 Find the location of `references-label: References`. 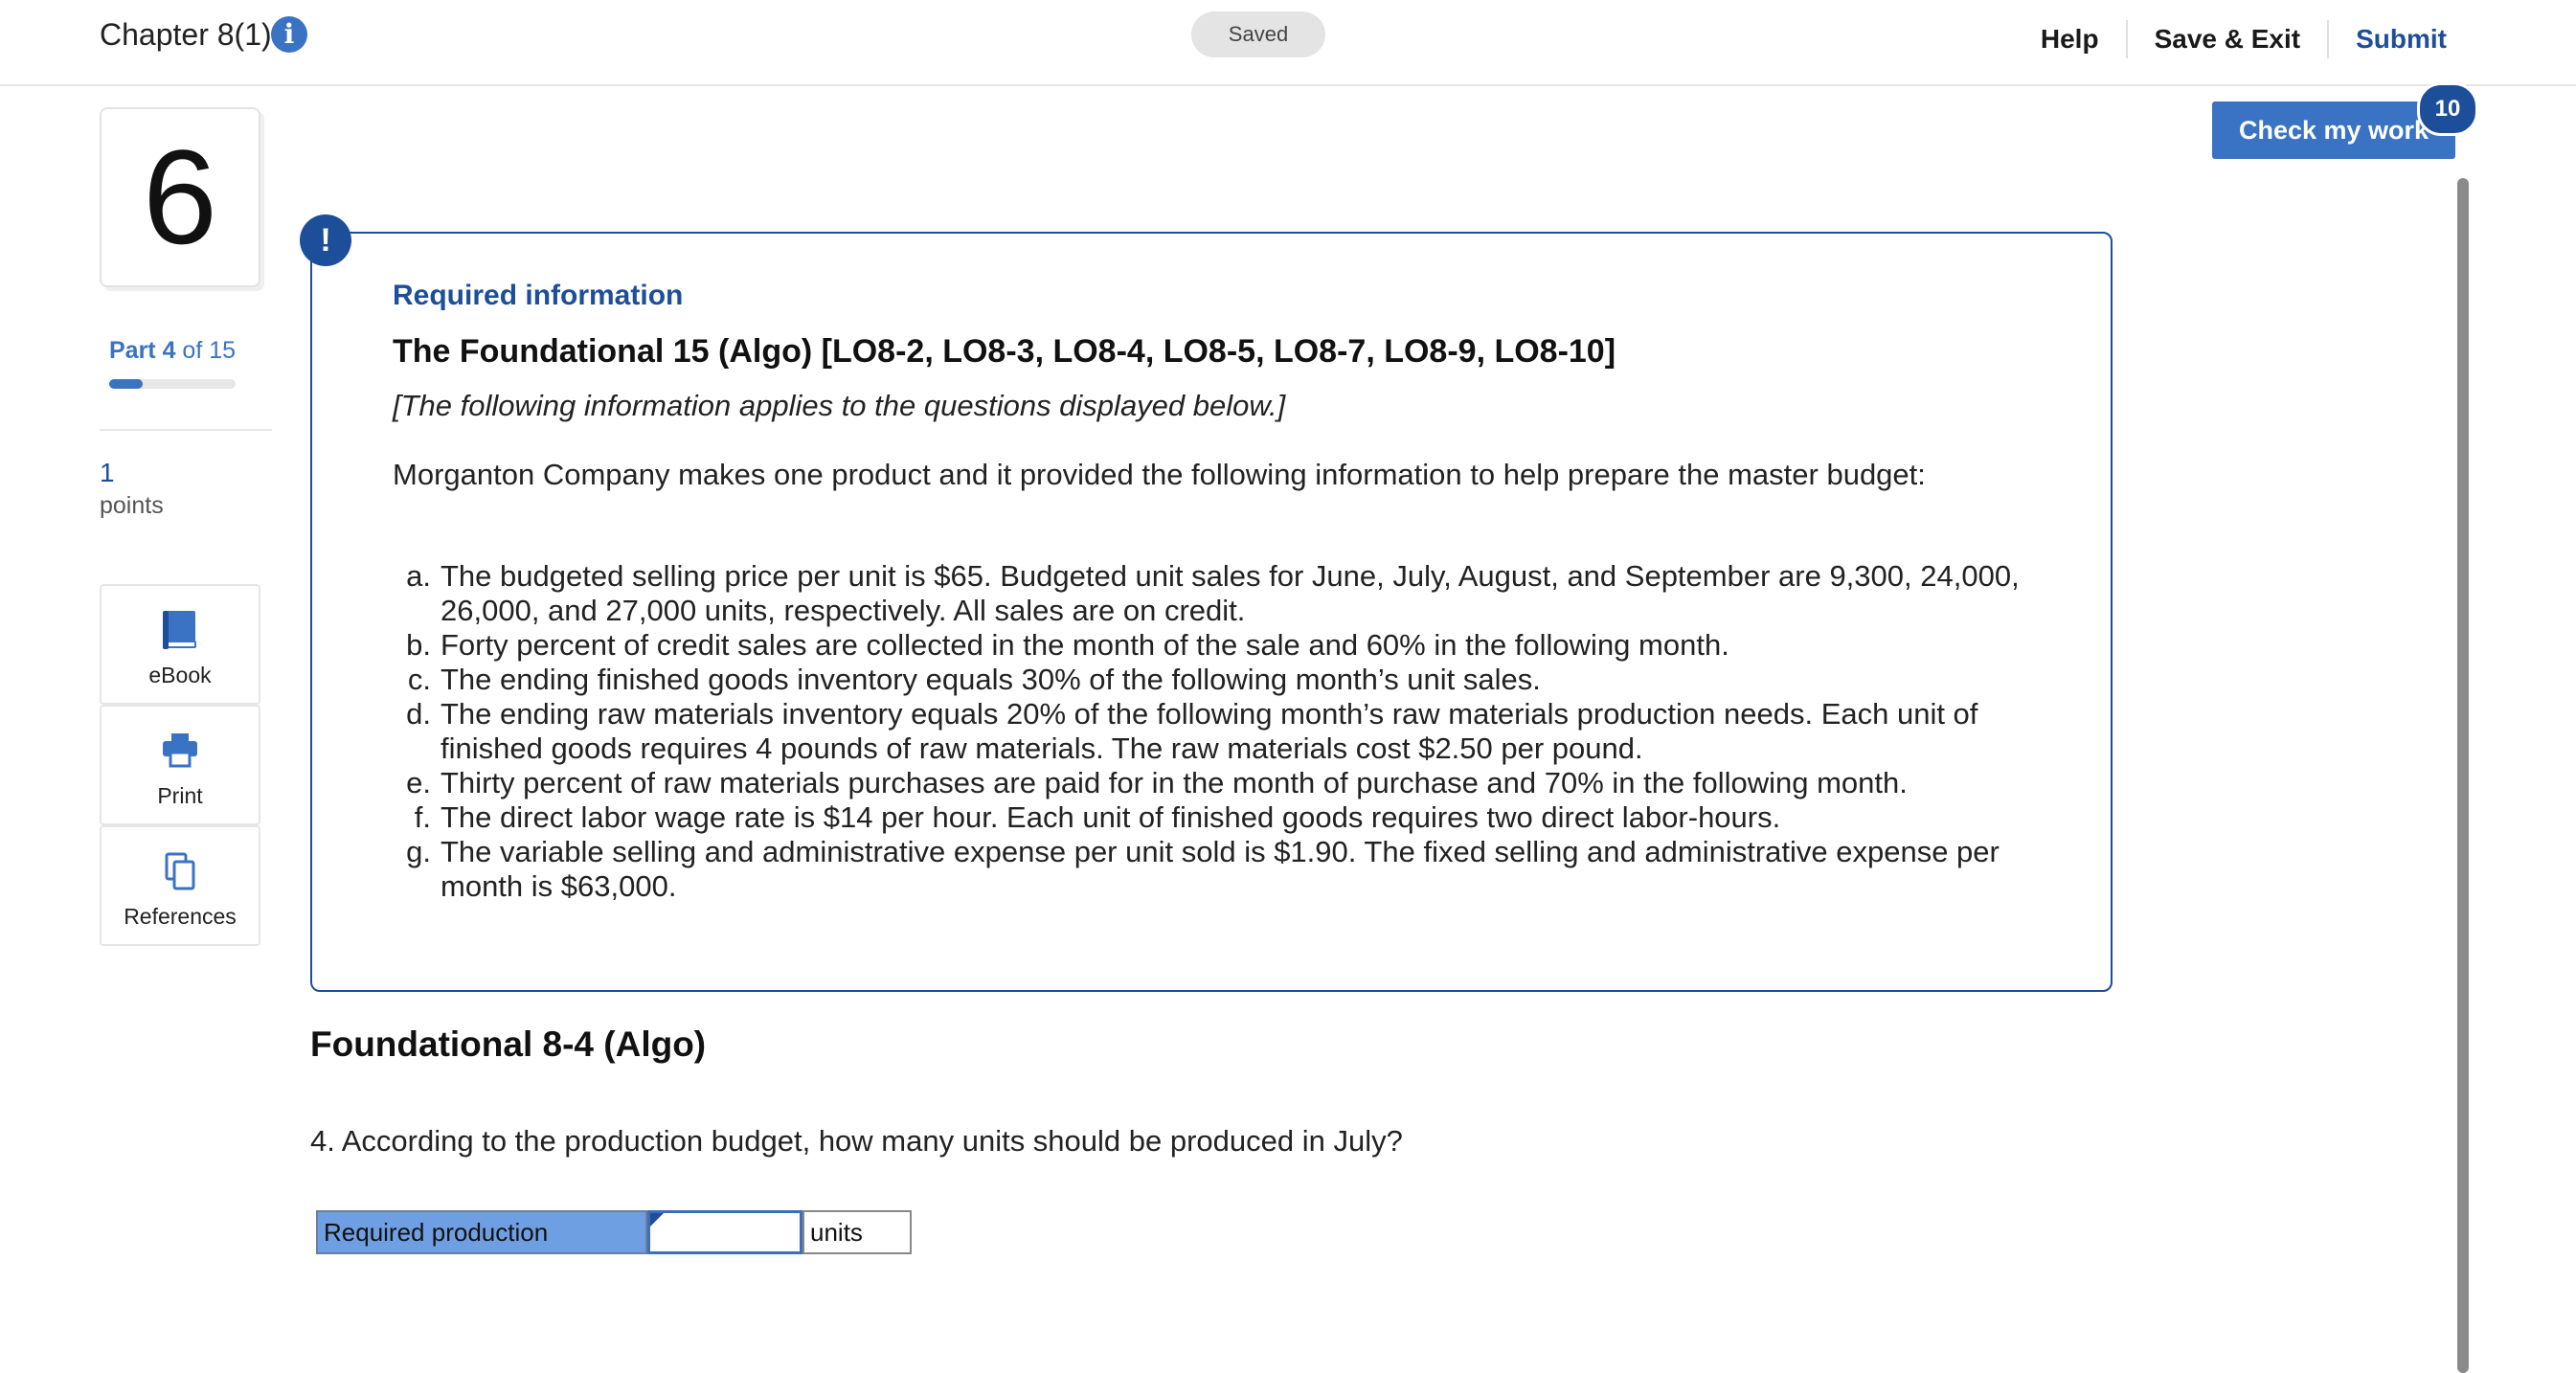

references-label: References is located at coordinates (180, 917).